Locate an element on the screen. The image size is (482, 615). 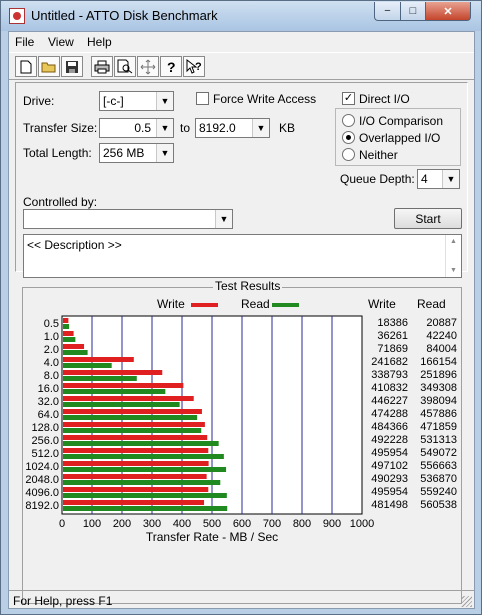
read-value-cell: 84004 is located at coordinates (441, 349).